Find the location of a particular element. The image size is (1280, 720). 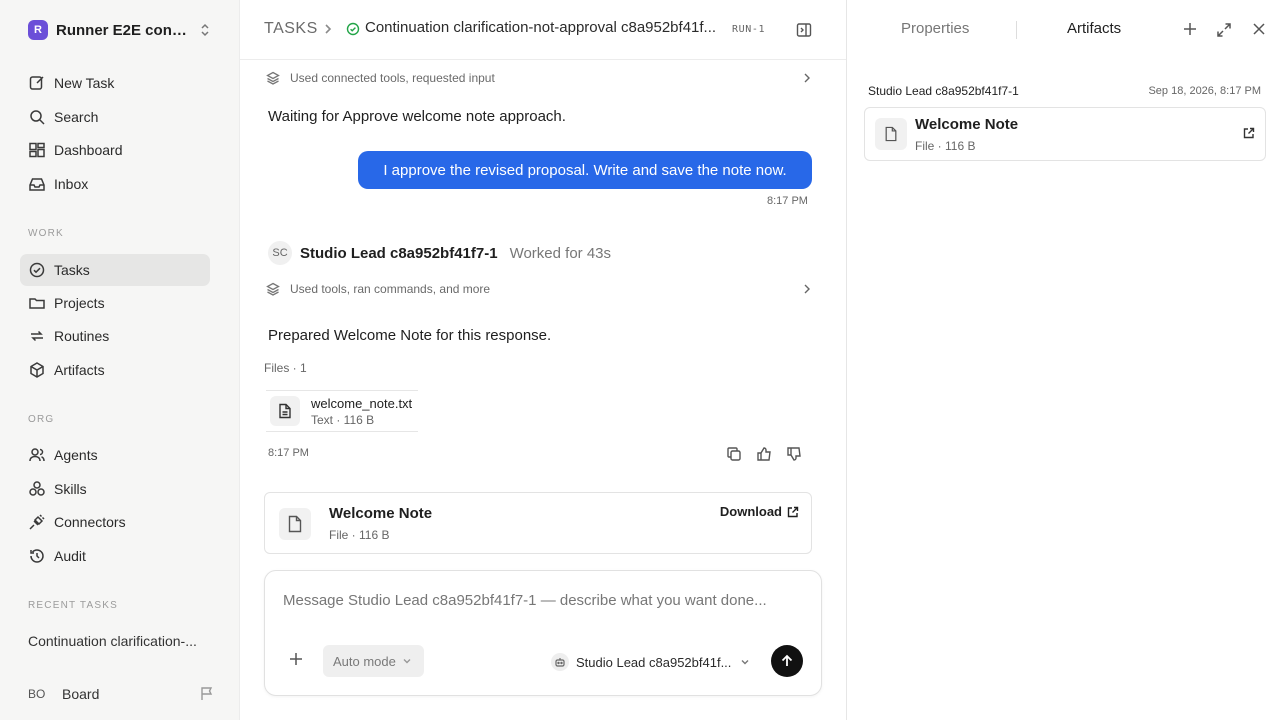

thumbs-down-icon is located at coordinates (794, 454).